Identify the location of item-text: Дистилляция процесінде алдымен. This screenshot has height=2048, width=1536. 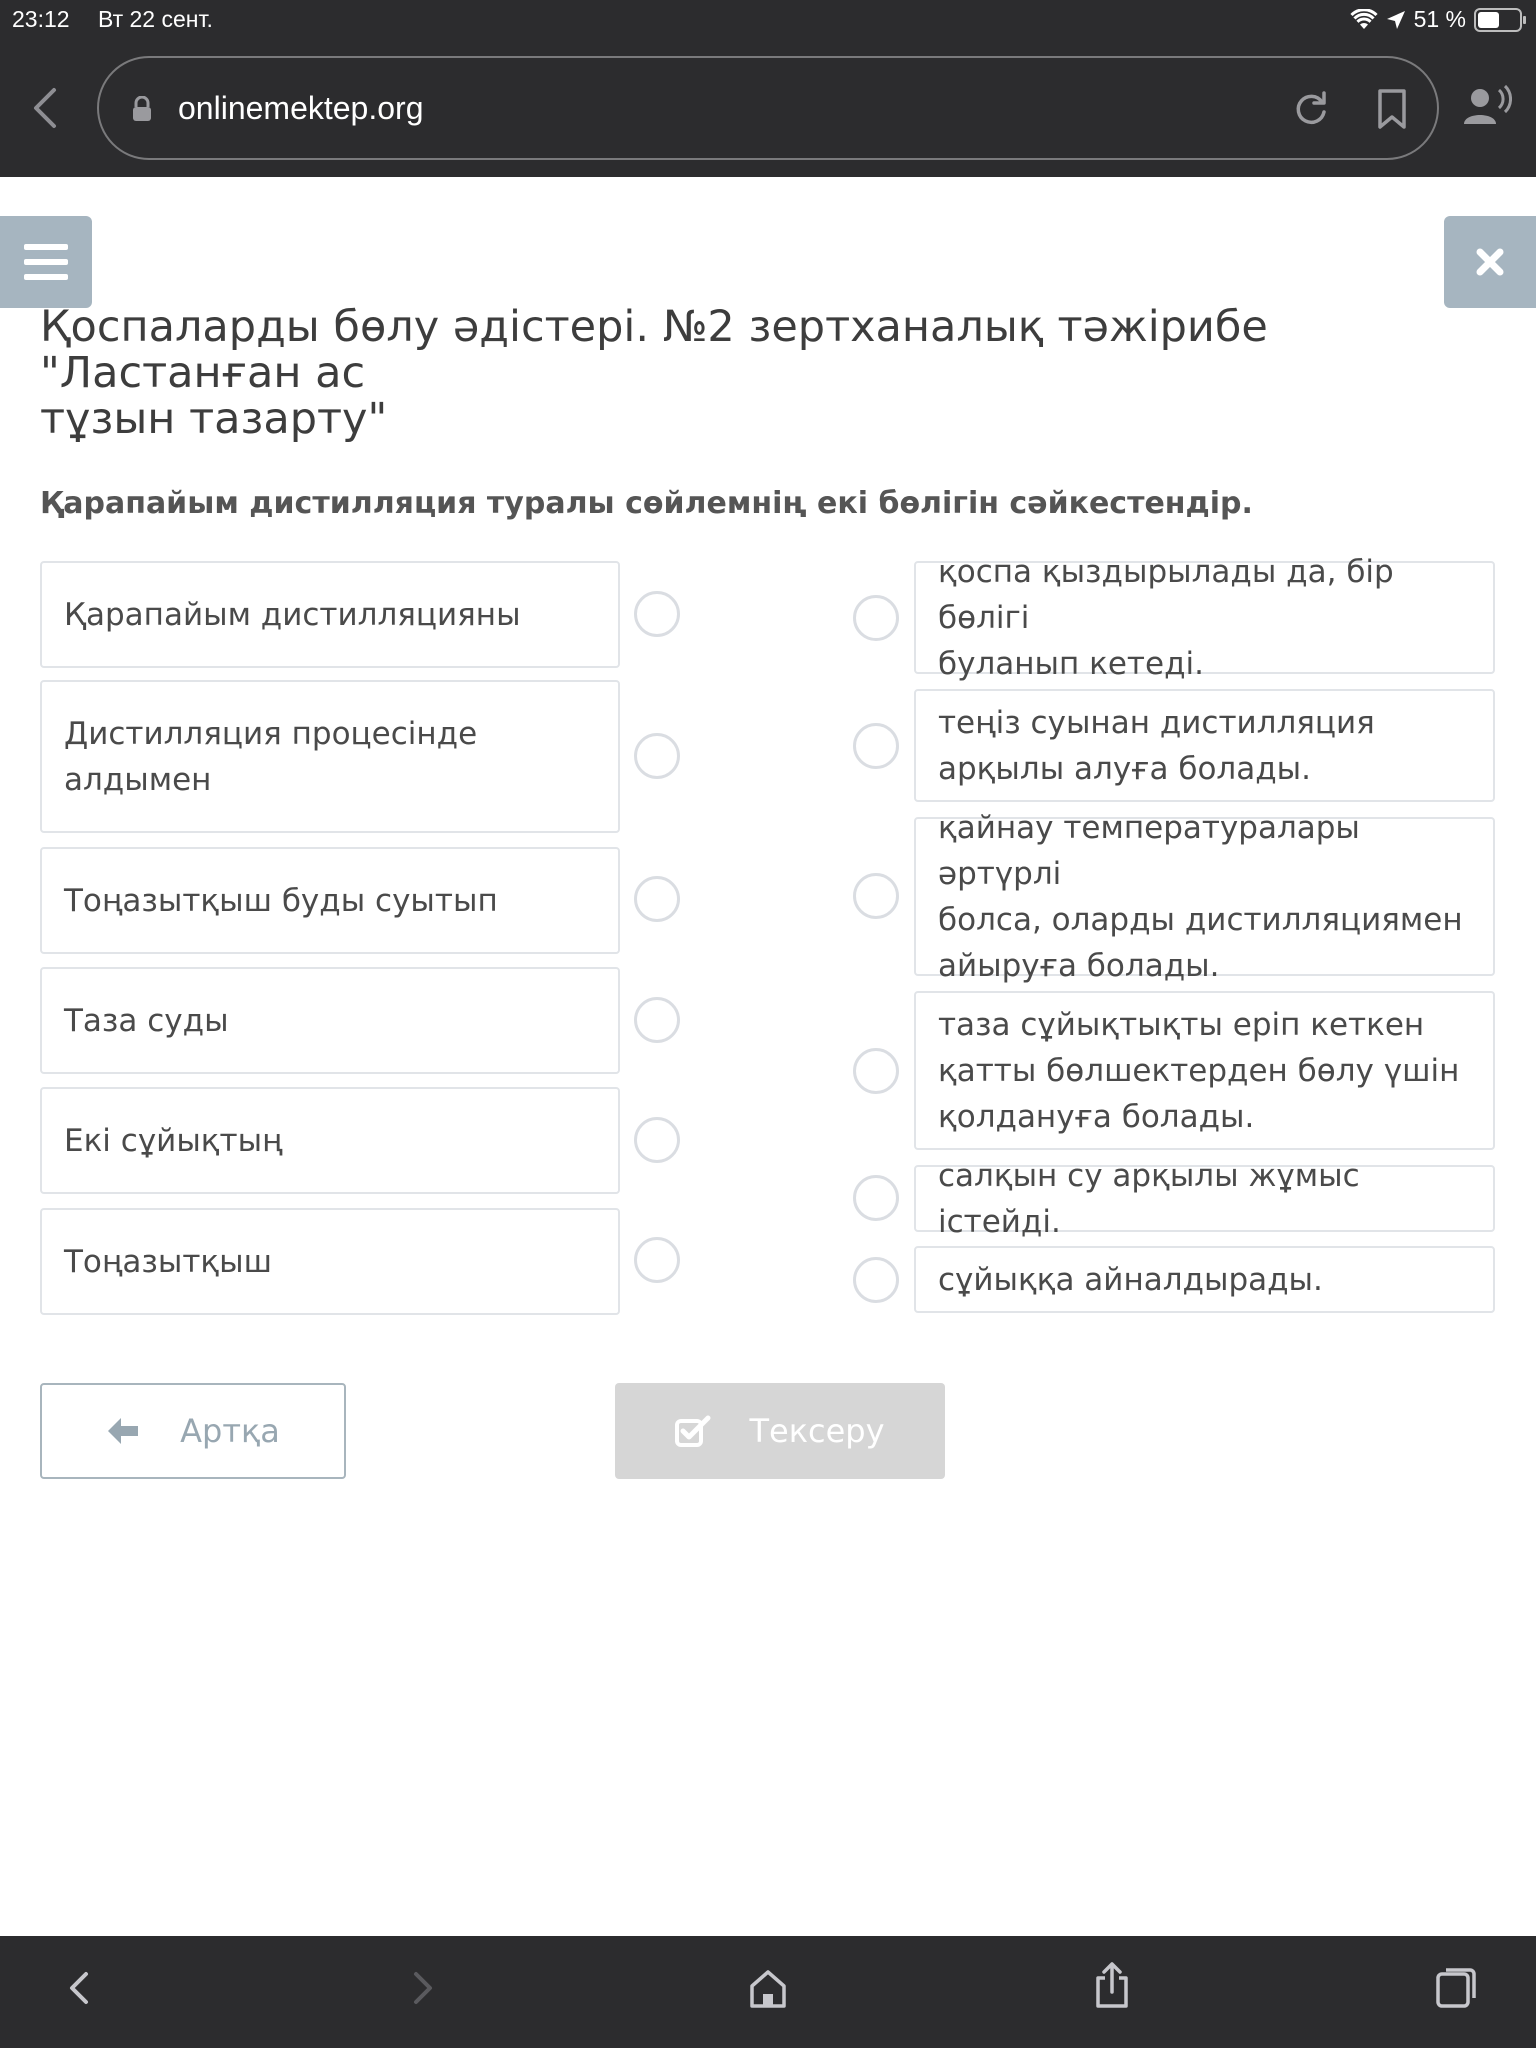
(270, 757).